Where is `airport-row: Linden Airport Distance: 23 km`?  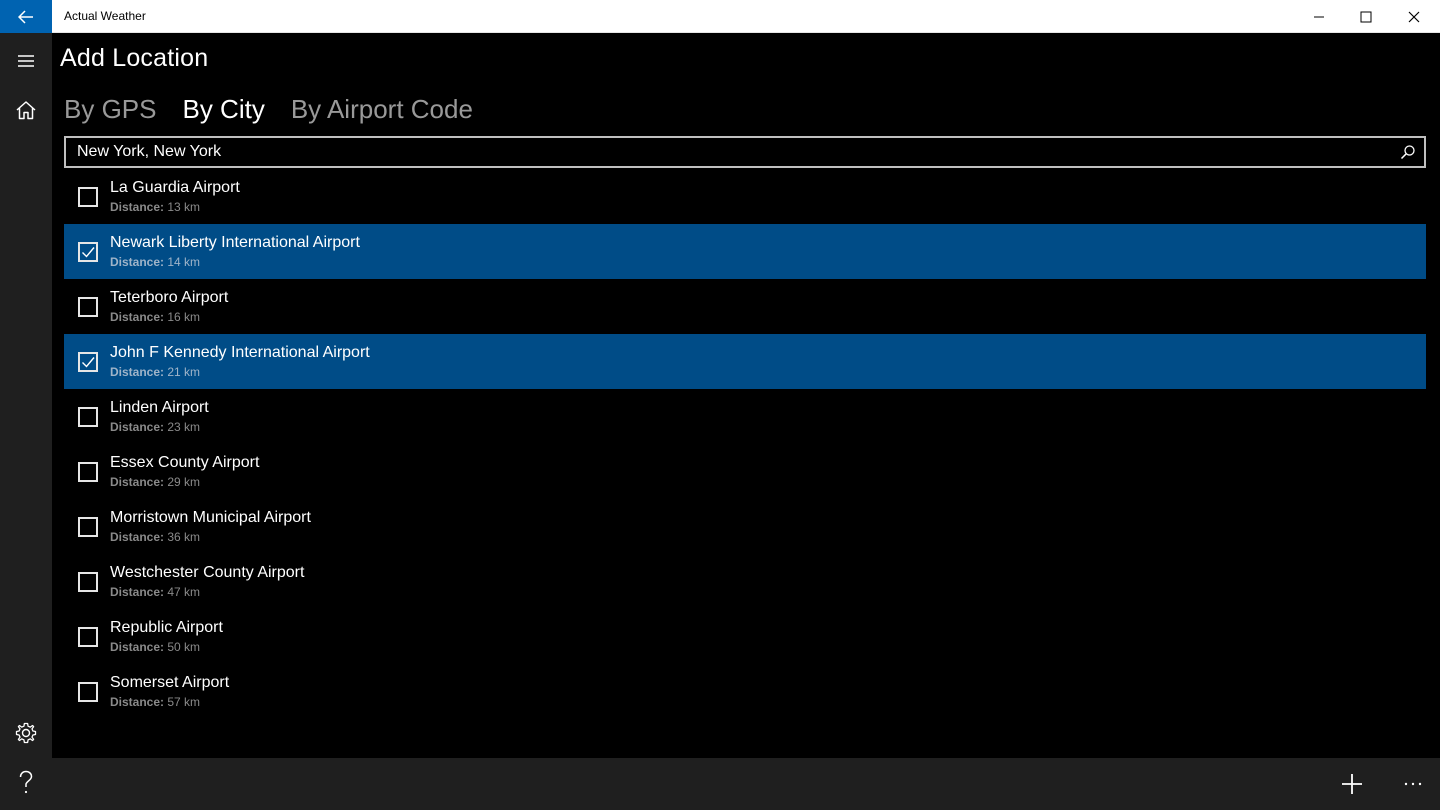 airport-row: Linden Airport Distance: 23 km is located at coordinates (745, 416).